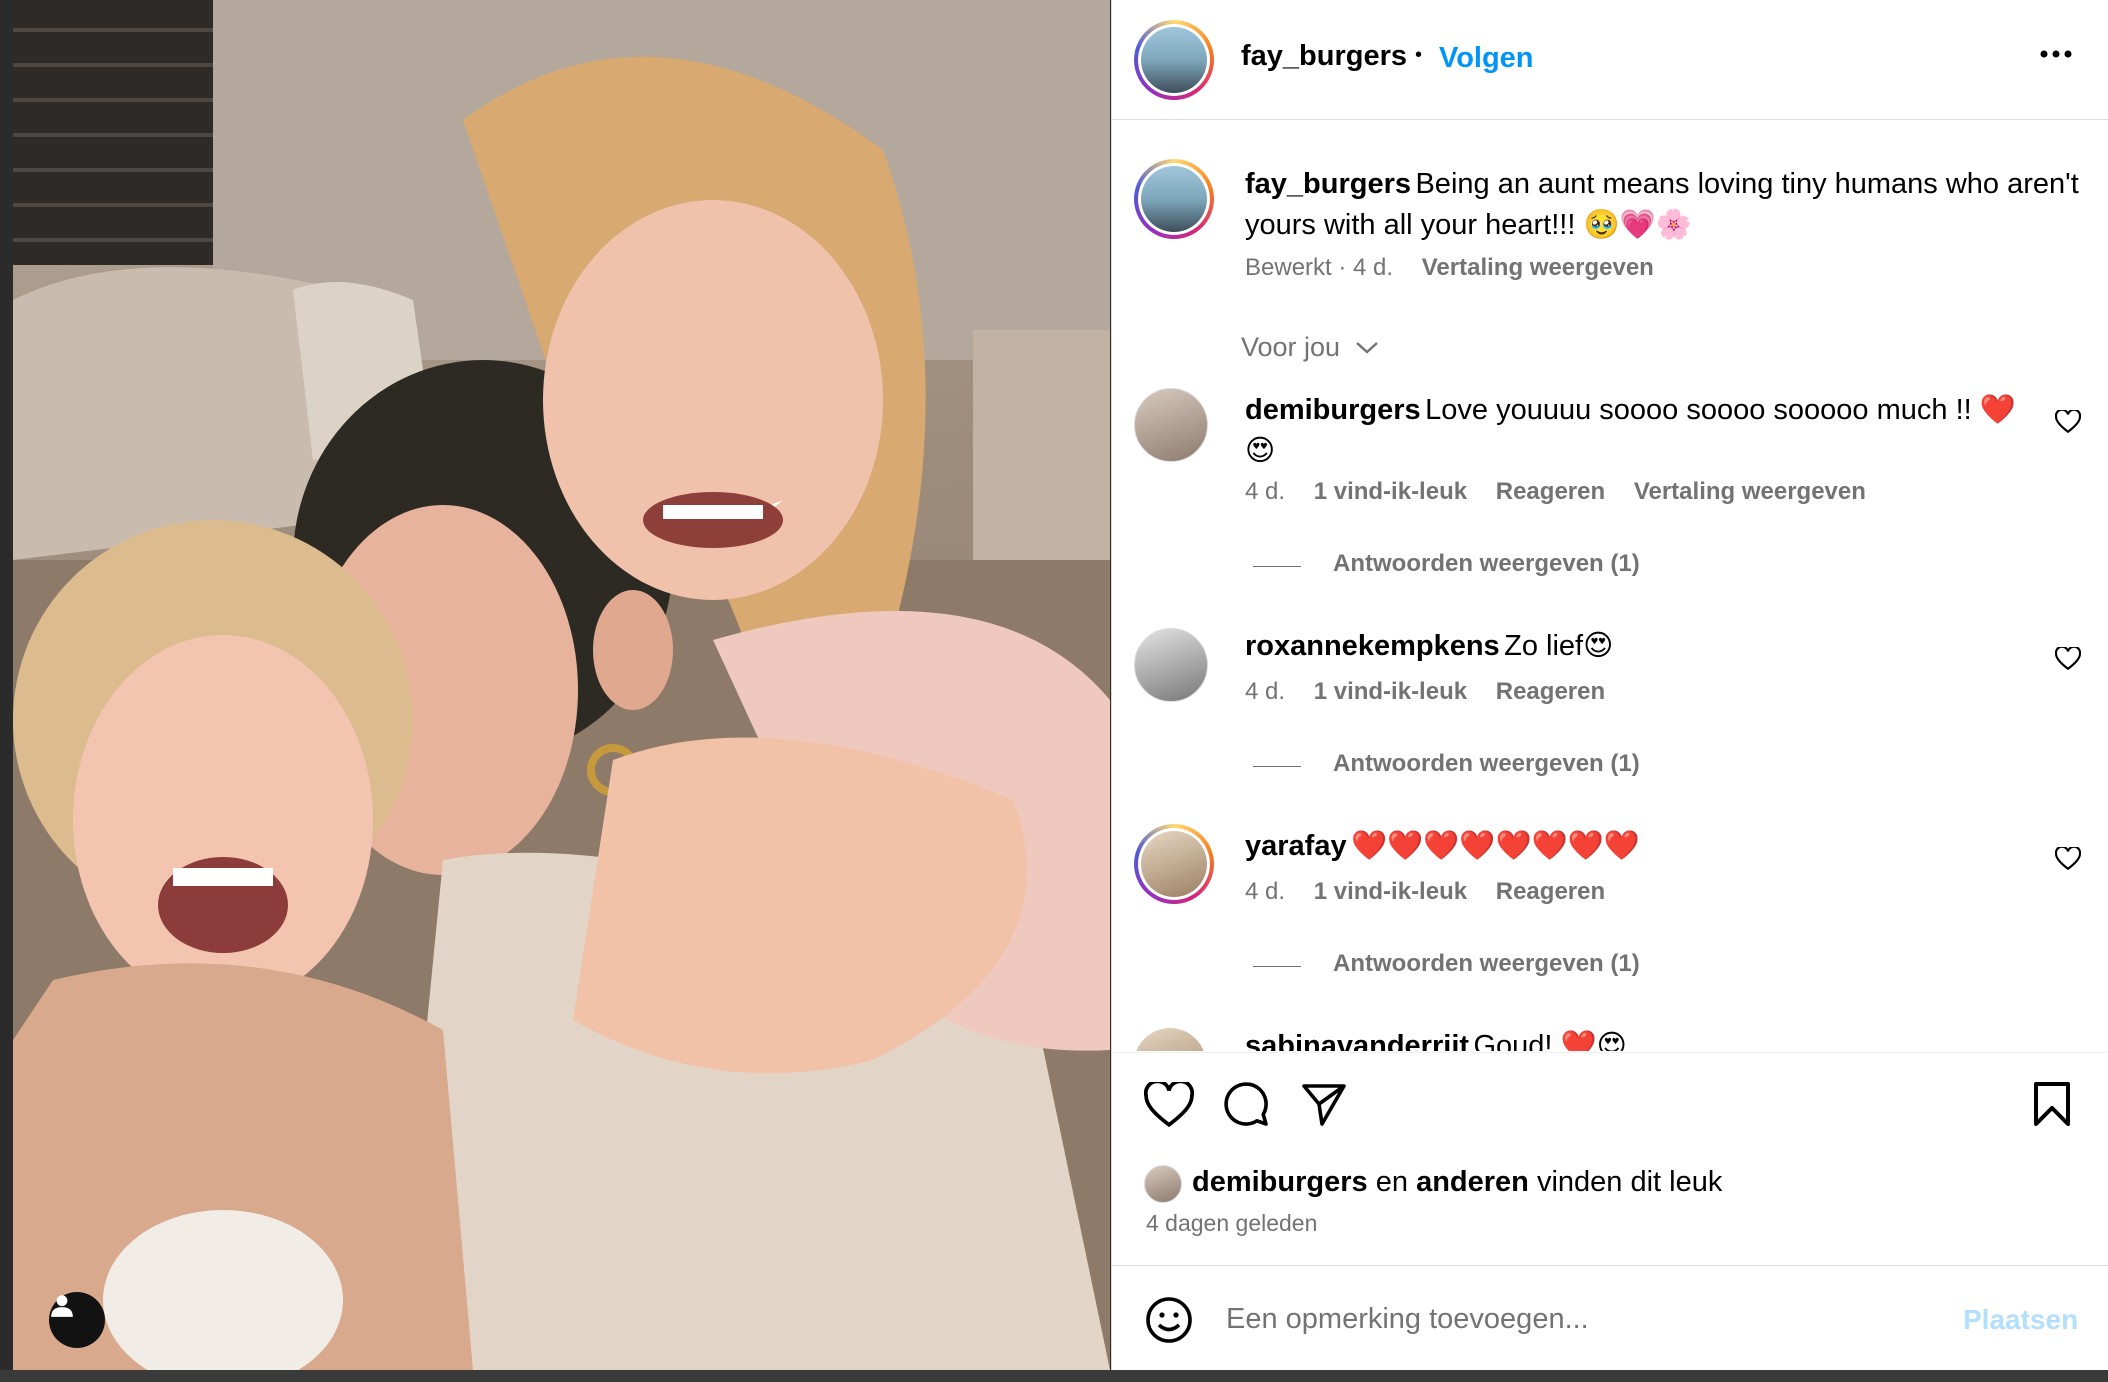 This screenshot has width=2108, height=1382. What do you see at coordinates (1169, 1320) in the screenshot?
I see `emoji-icon` at bounding box center [1169, 1320].